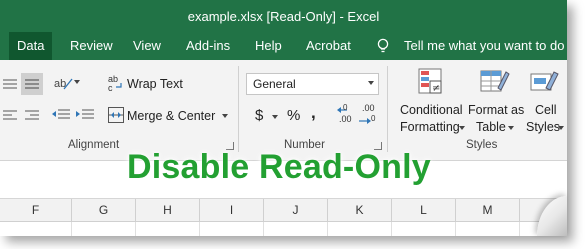  What do you see at coordinates (546, 110) in the screenshot?
I see `cell-styles-label-1: Cell` at bounding box center [546, 110].